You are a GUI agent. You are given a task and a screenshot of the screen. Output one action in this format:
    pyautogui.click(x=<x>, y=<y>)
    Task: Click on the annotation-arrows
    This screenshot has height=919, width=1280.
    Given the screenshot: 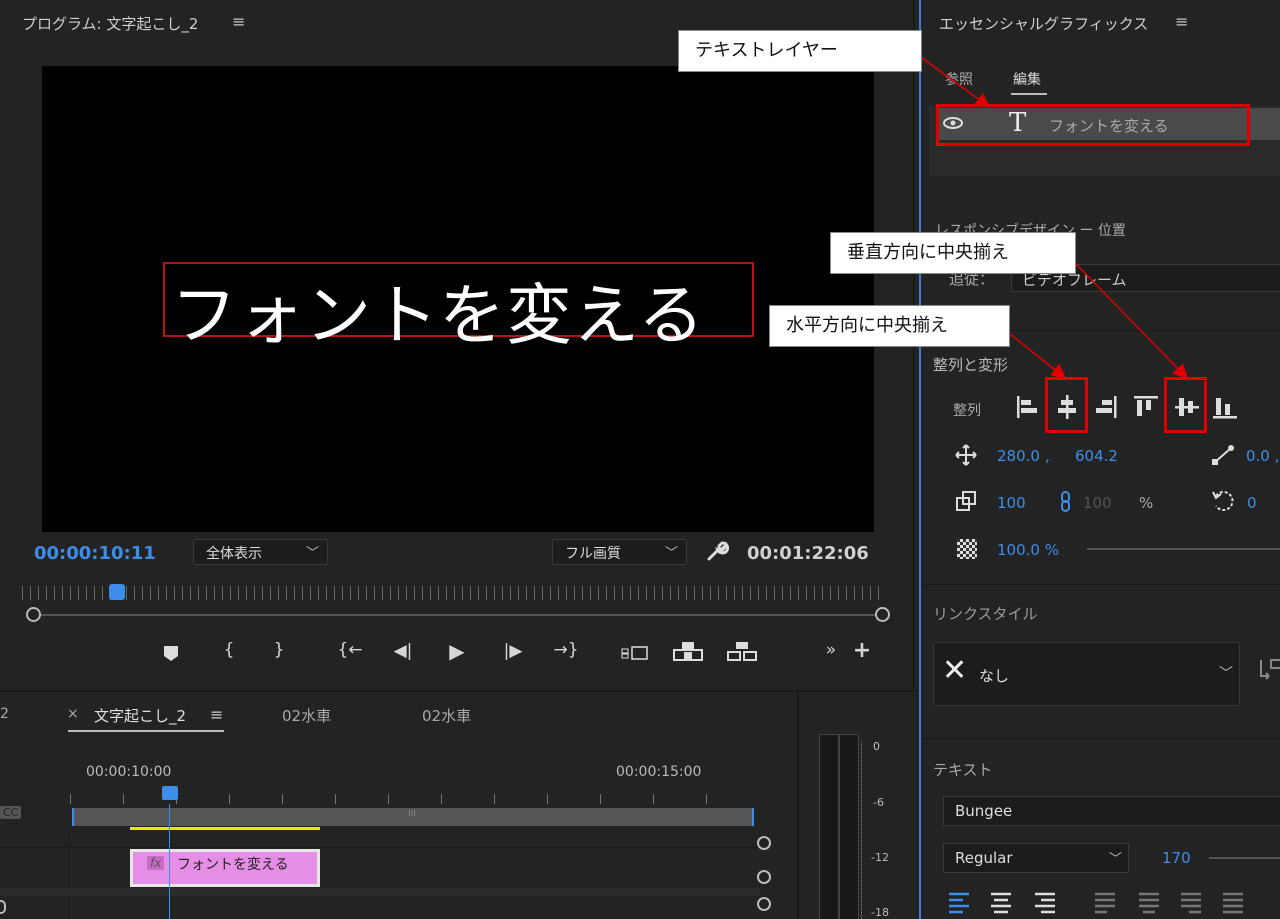 What is the action you would take?
    pyautogui.click(x=1055, y=218)
    